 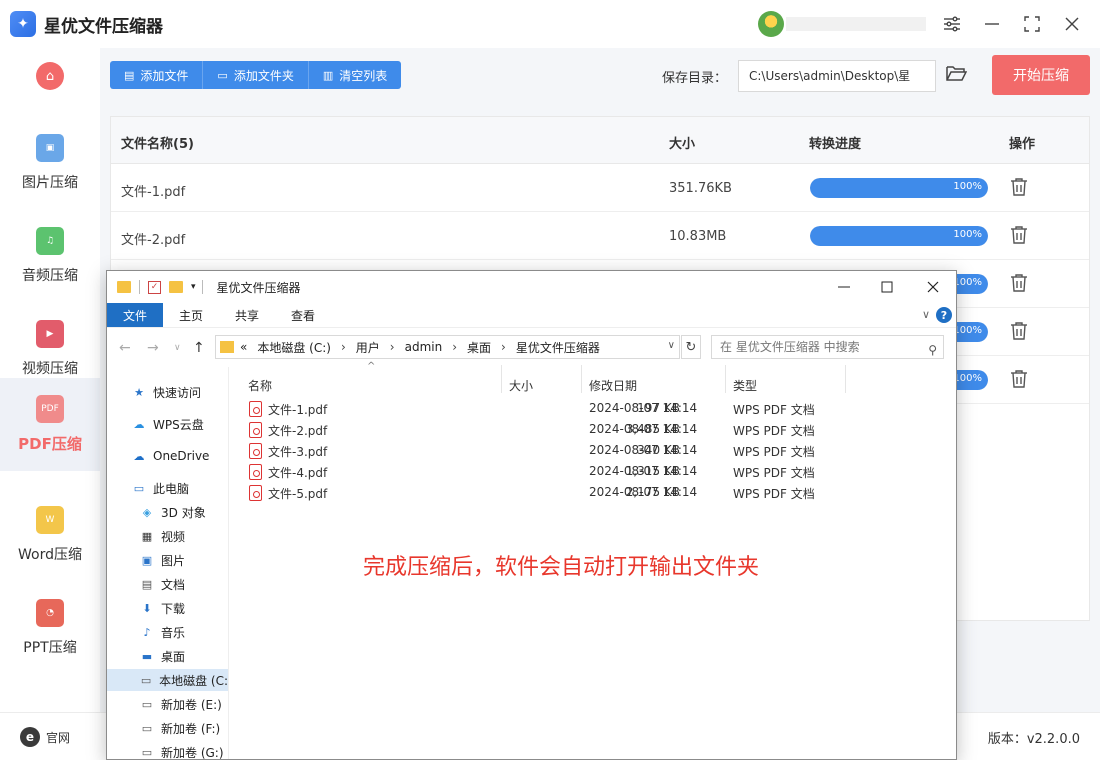 What do you see at coordinates (1041, 75) in the screenshot?
I see `start-compress-button: 开始压缩` at bounding box center [1041, 75].